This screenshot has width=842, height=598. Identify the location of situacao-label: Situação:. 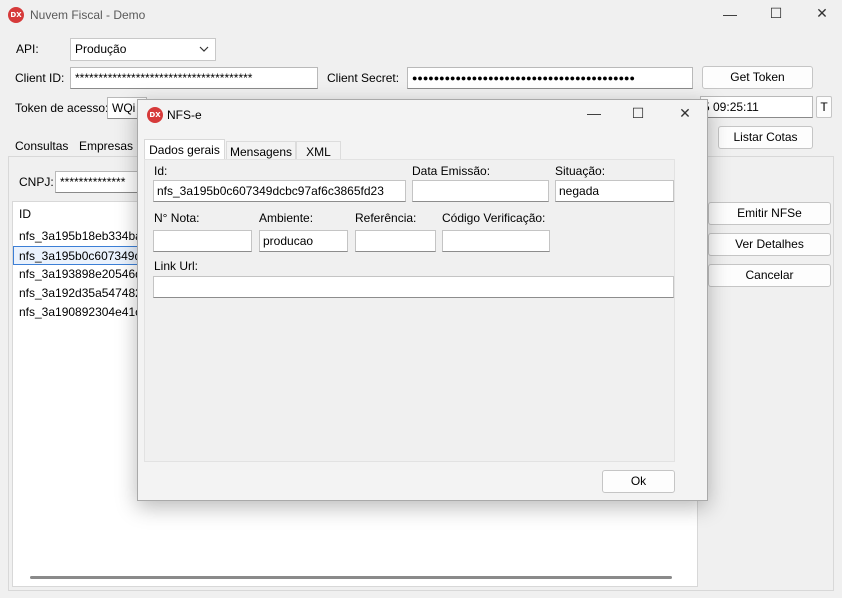
(580, 171).